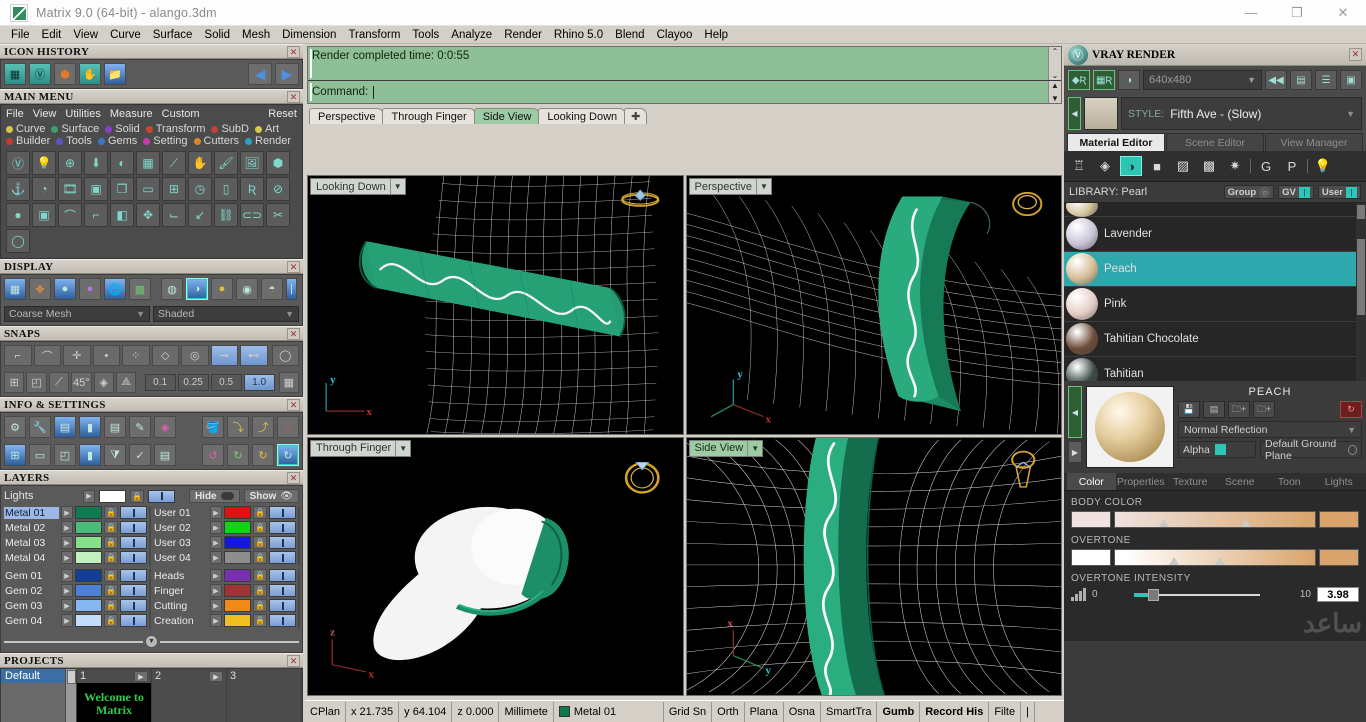 This screenshot has height=722, width=1366. I want to click on lights-color-swatch, so click(112, 496).